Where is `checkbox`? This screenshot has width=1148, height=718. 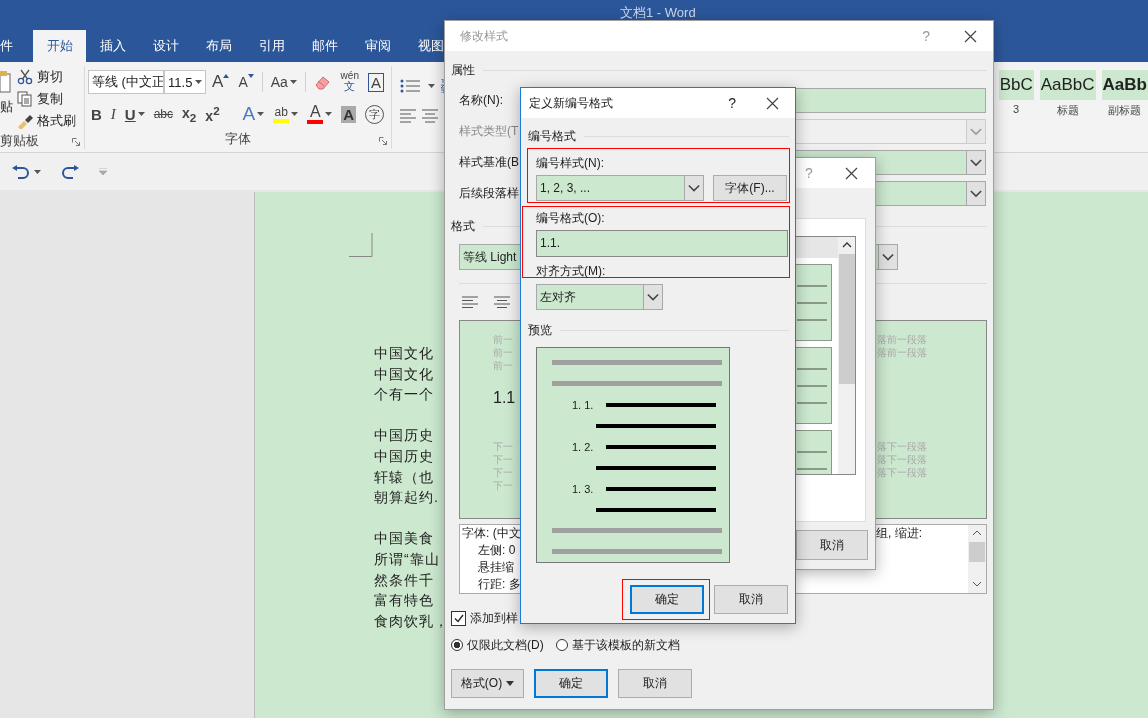
checkbox is located at coordinates (458, 618).